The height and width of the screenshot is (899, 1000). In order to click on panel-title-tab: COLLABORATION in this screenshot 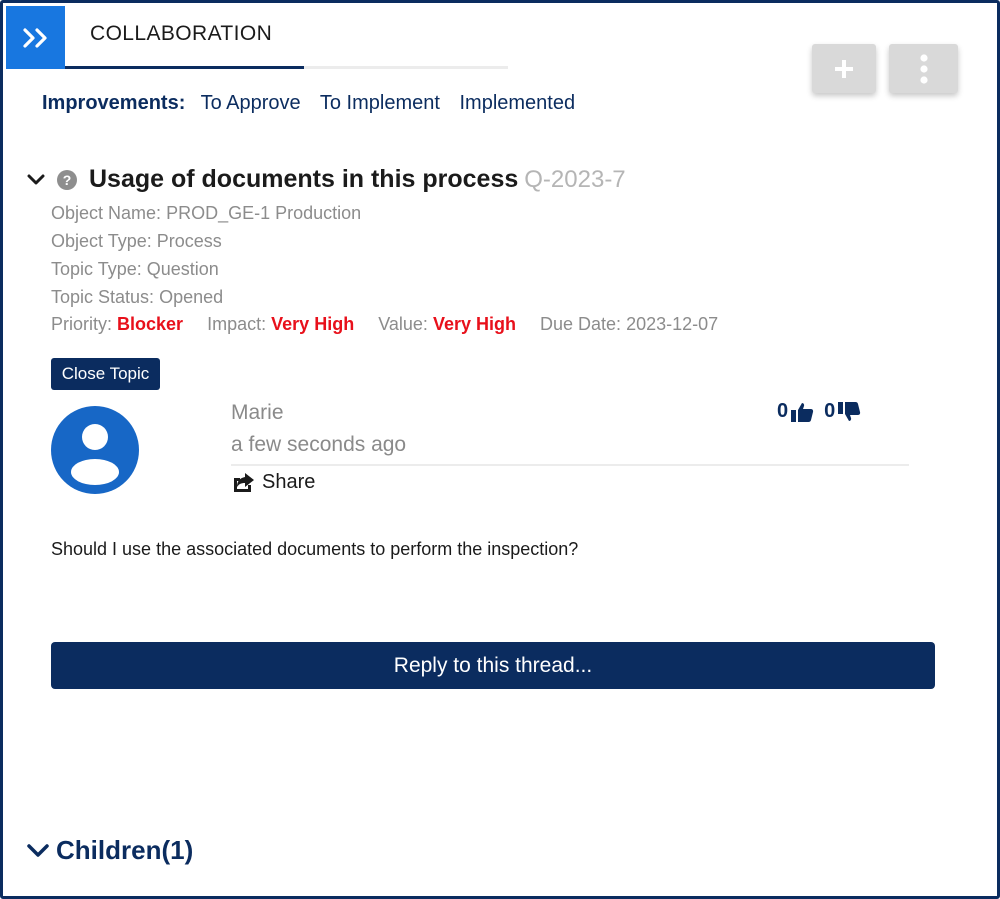, I will do `click(181, 34)`.